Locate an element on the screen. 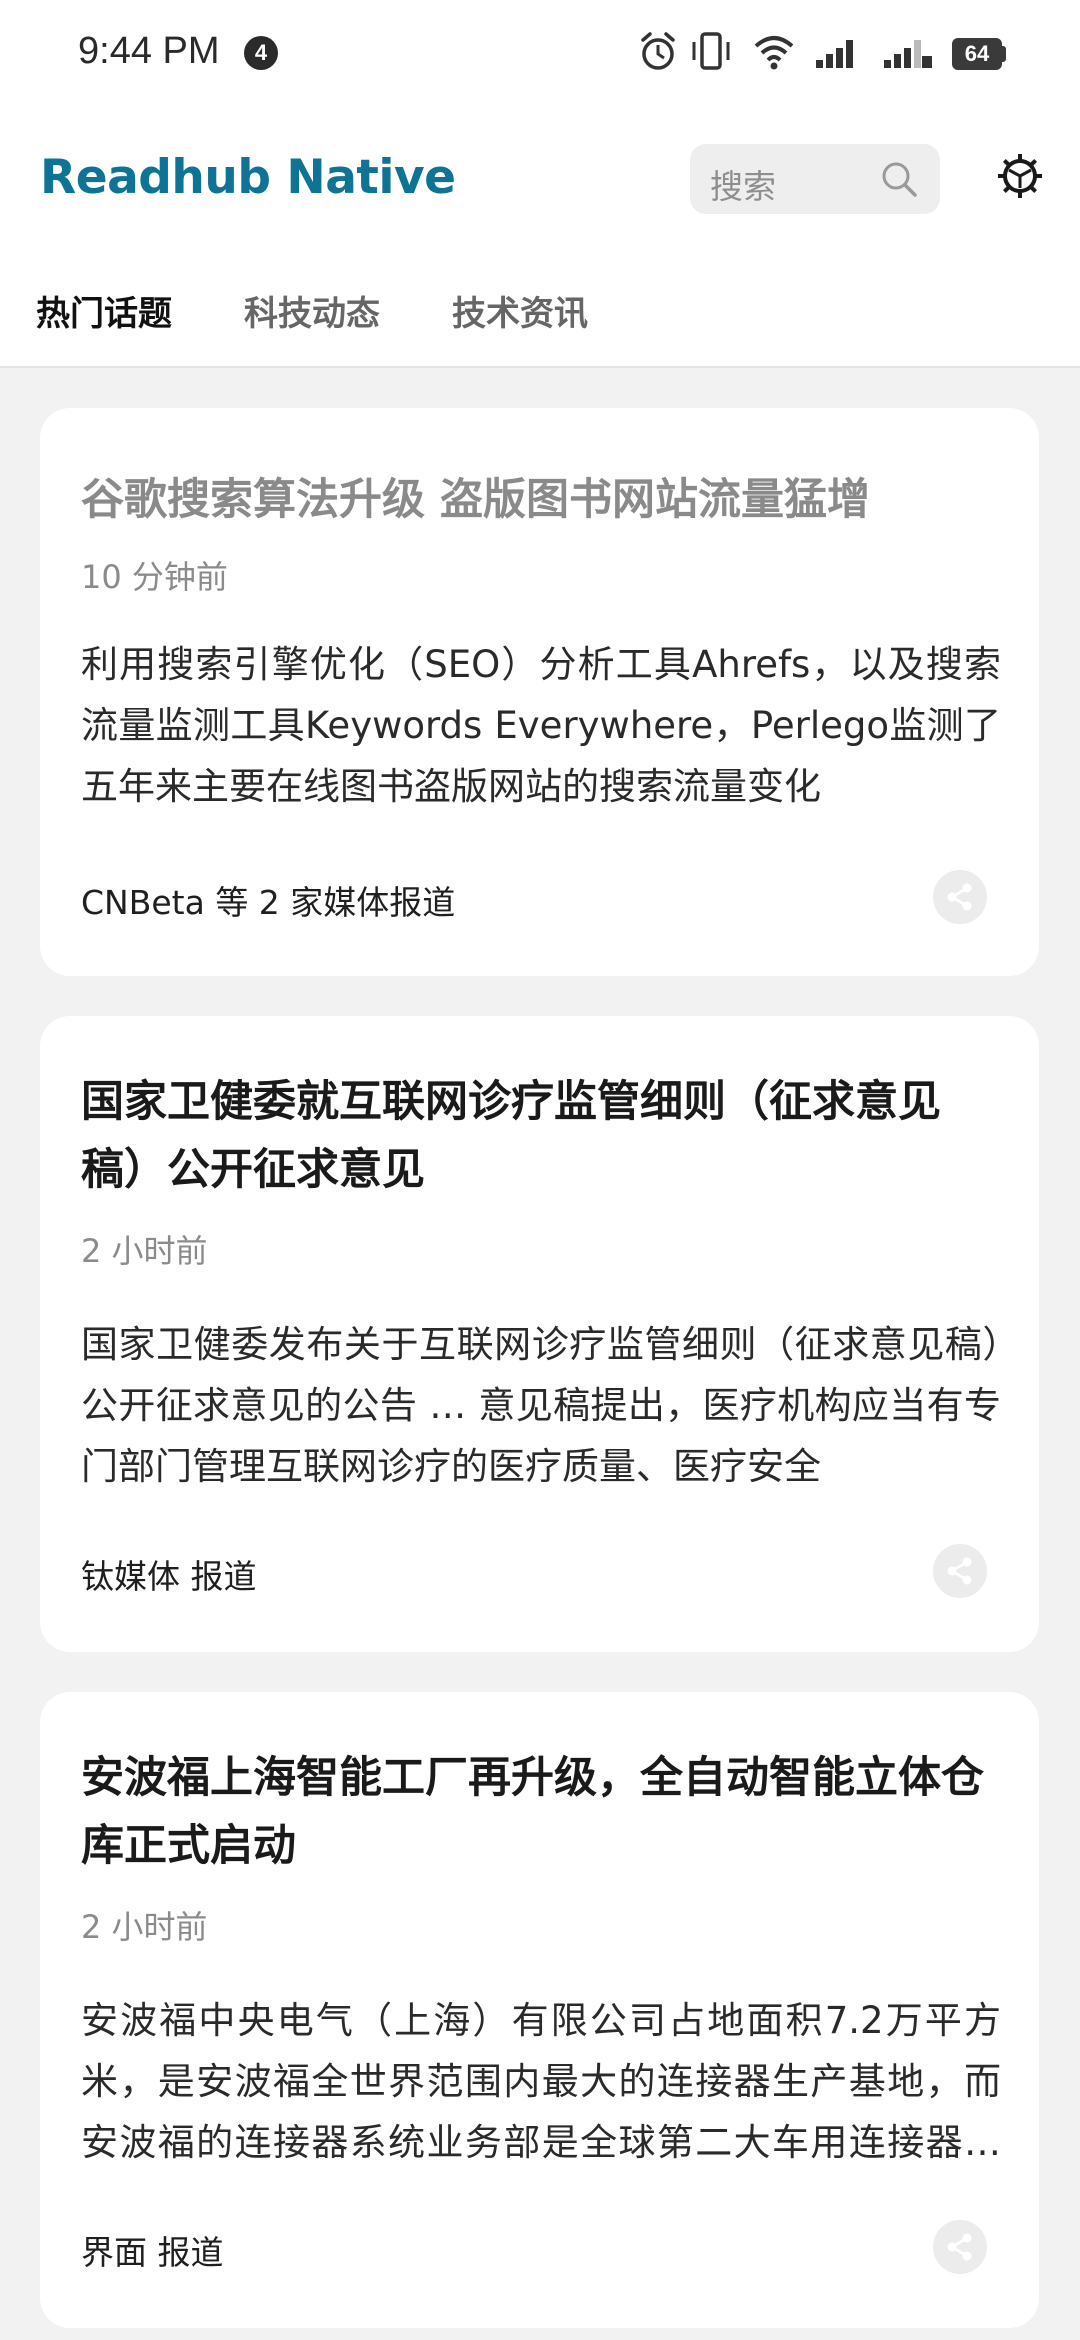 Image resolution: width=1080 pixels, height=2340 pixels. status-time: 9:44 PM is located at coordinates (149, 51).